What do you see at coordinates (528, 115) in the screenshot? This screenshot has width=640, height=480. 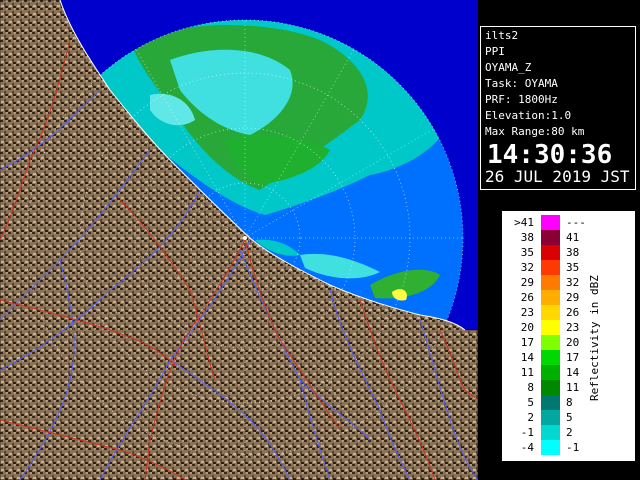 I see `elevation-value: Elevation:1.0` at bounding box center [528, 115].